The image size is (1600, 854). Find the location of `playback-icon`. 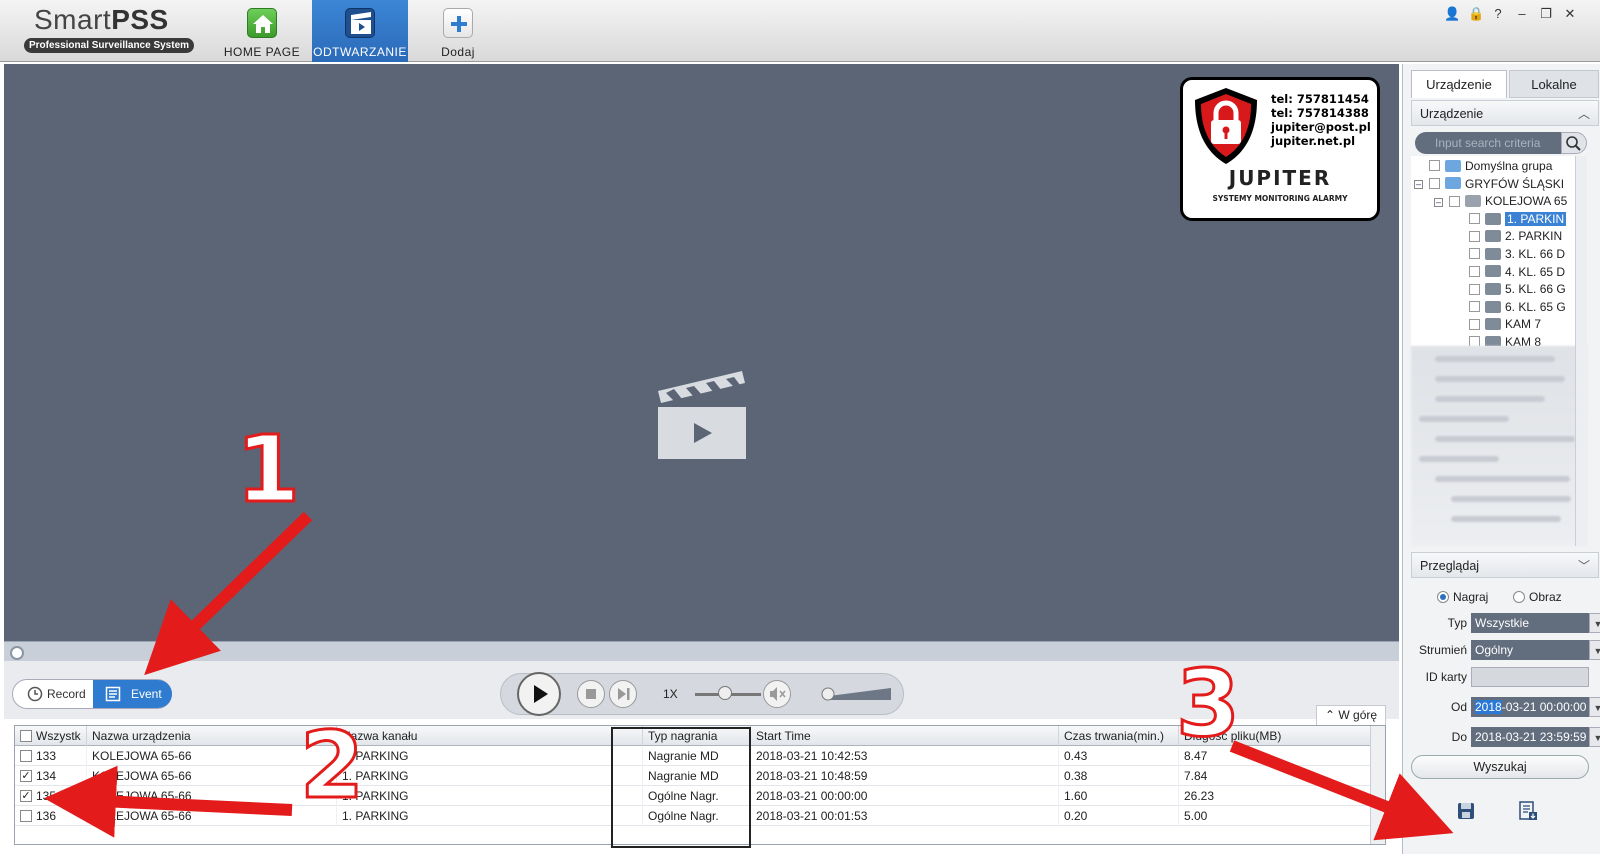

playback-icon is located at coordinates (360, 23).